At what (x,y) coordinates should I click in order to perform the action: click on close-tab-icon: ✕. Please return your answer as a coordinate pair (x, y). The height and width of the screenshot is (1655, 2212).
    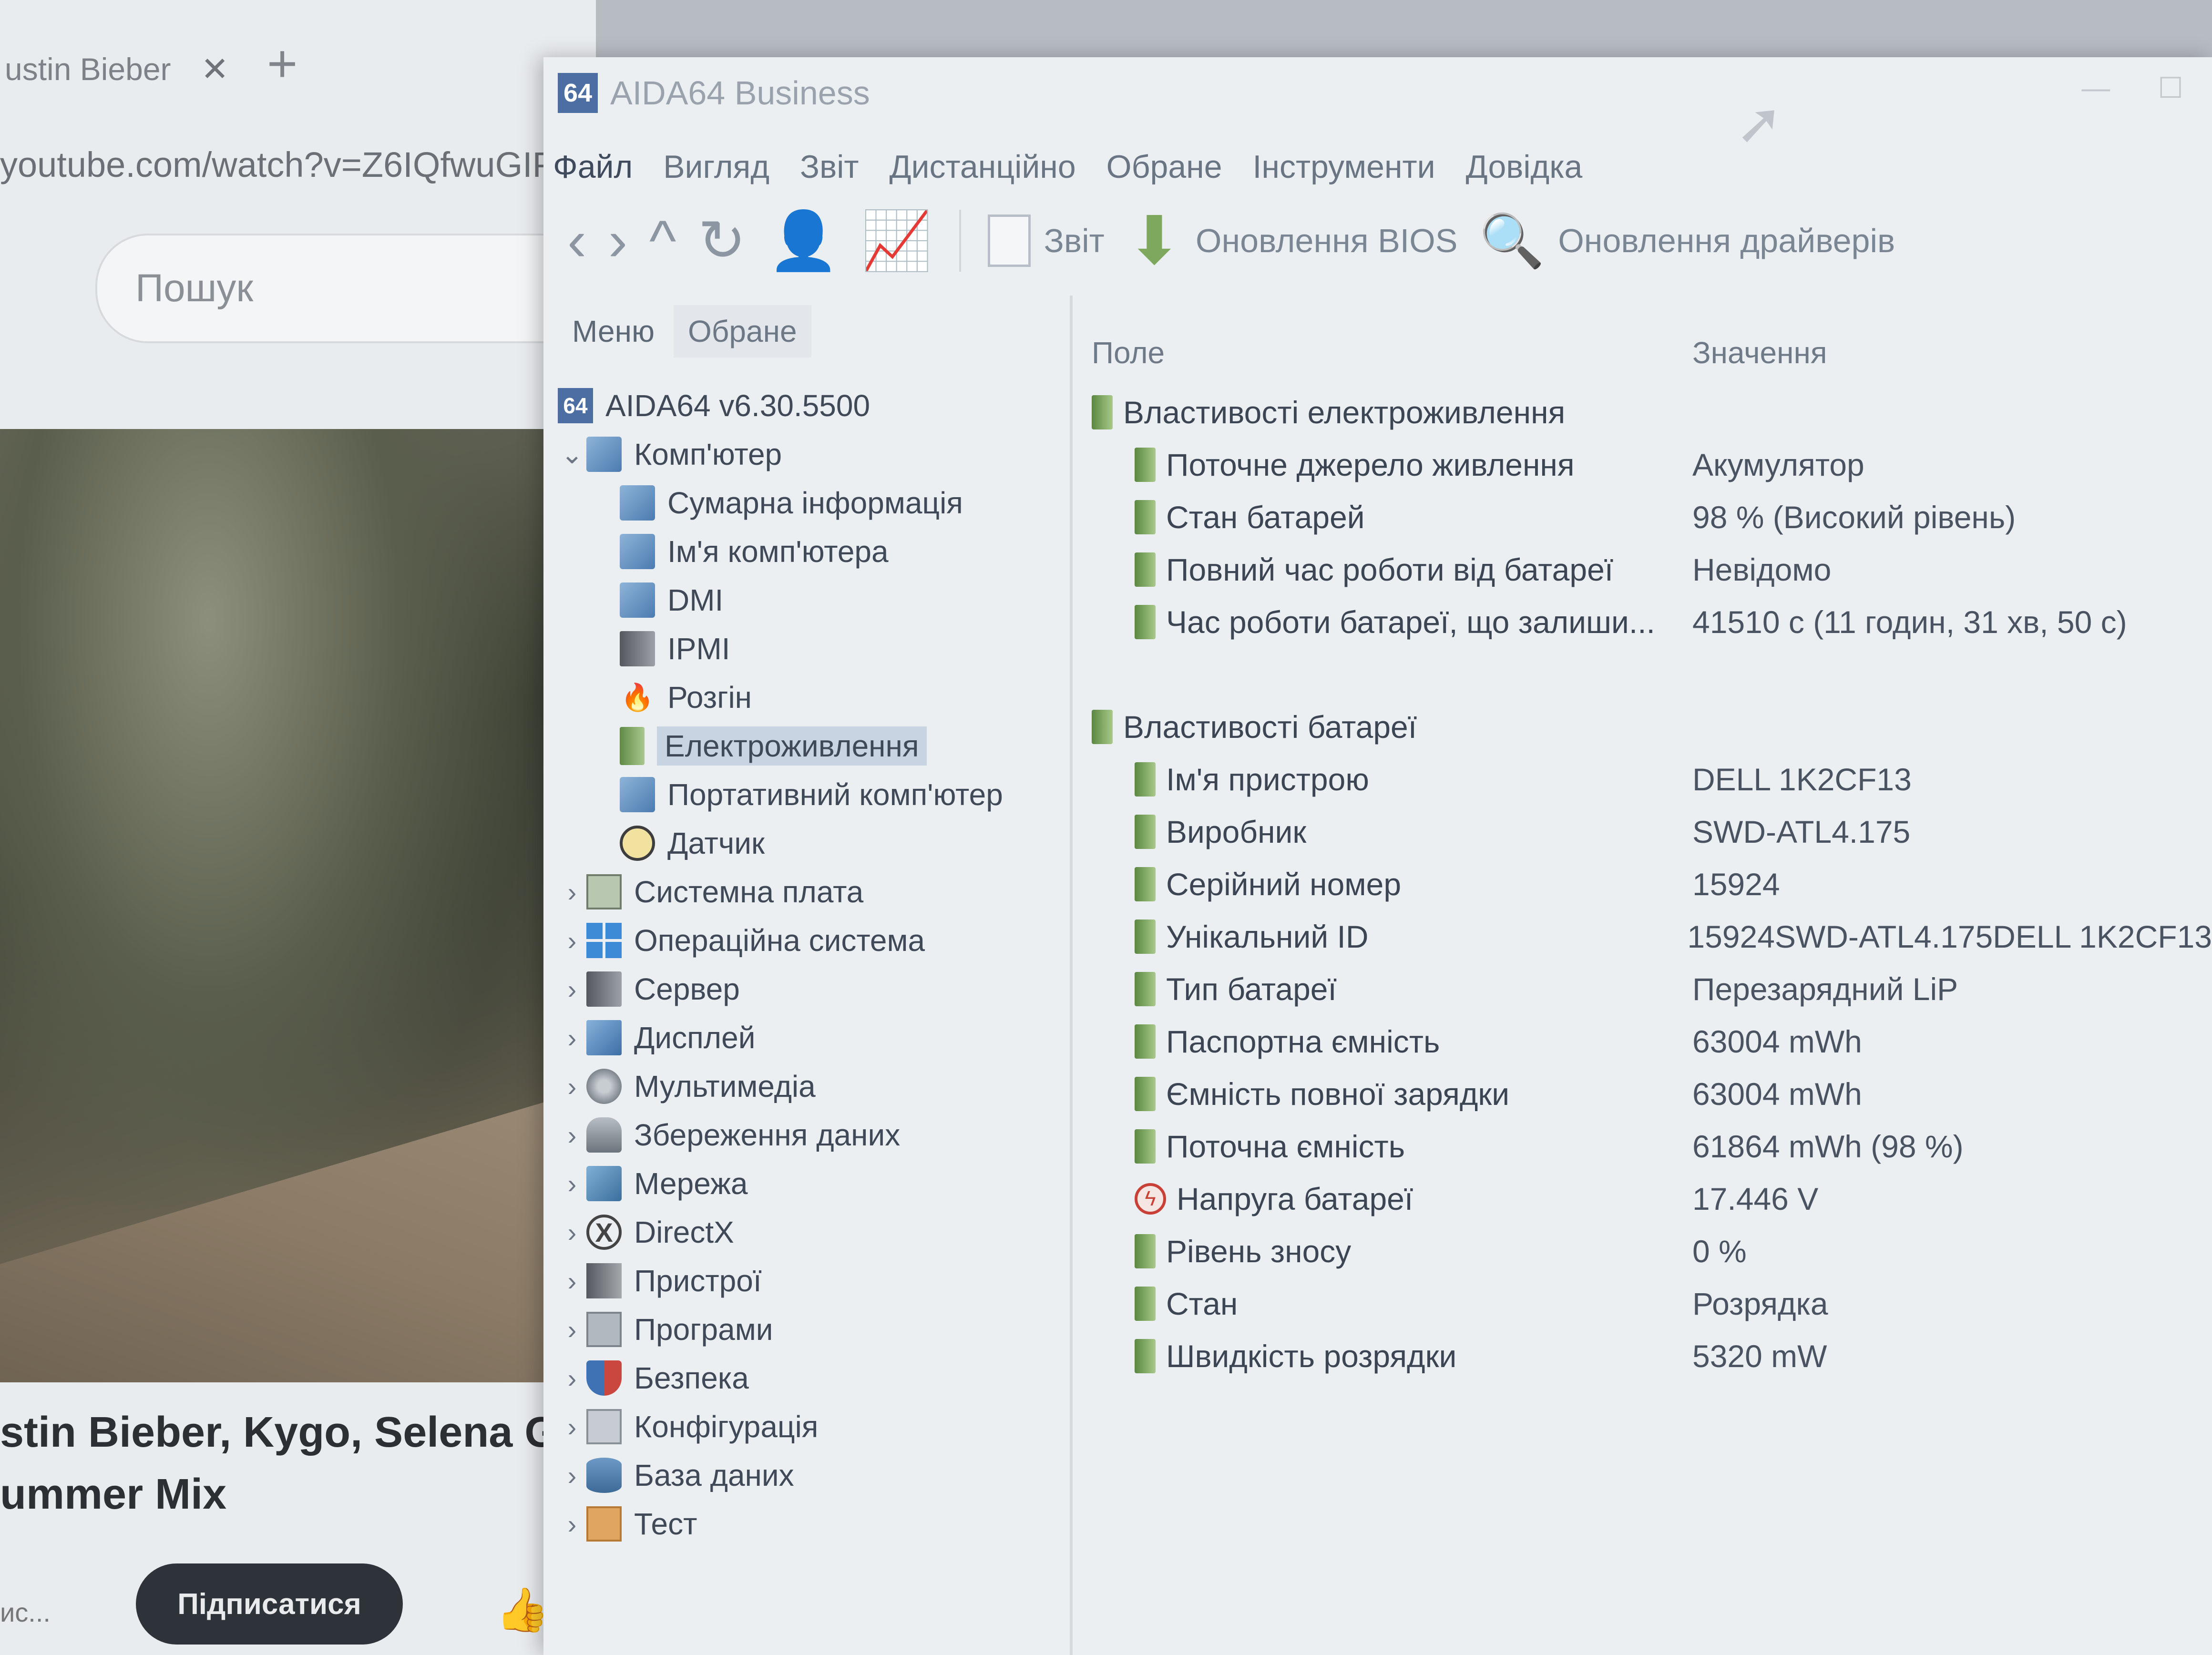
    Looking at the image, I should click on (215, 69).